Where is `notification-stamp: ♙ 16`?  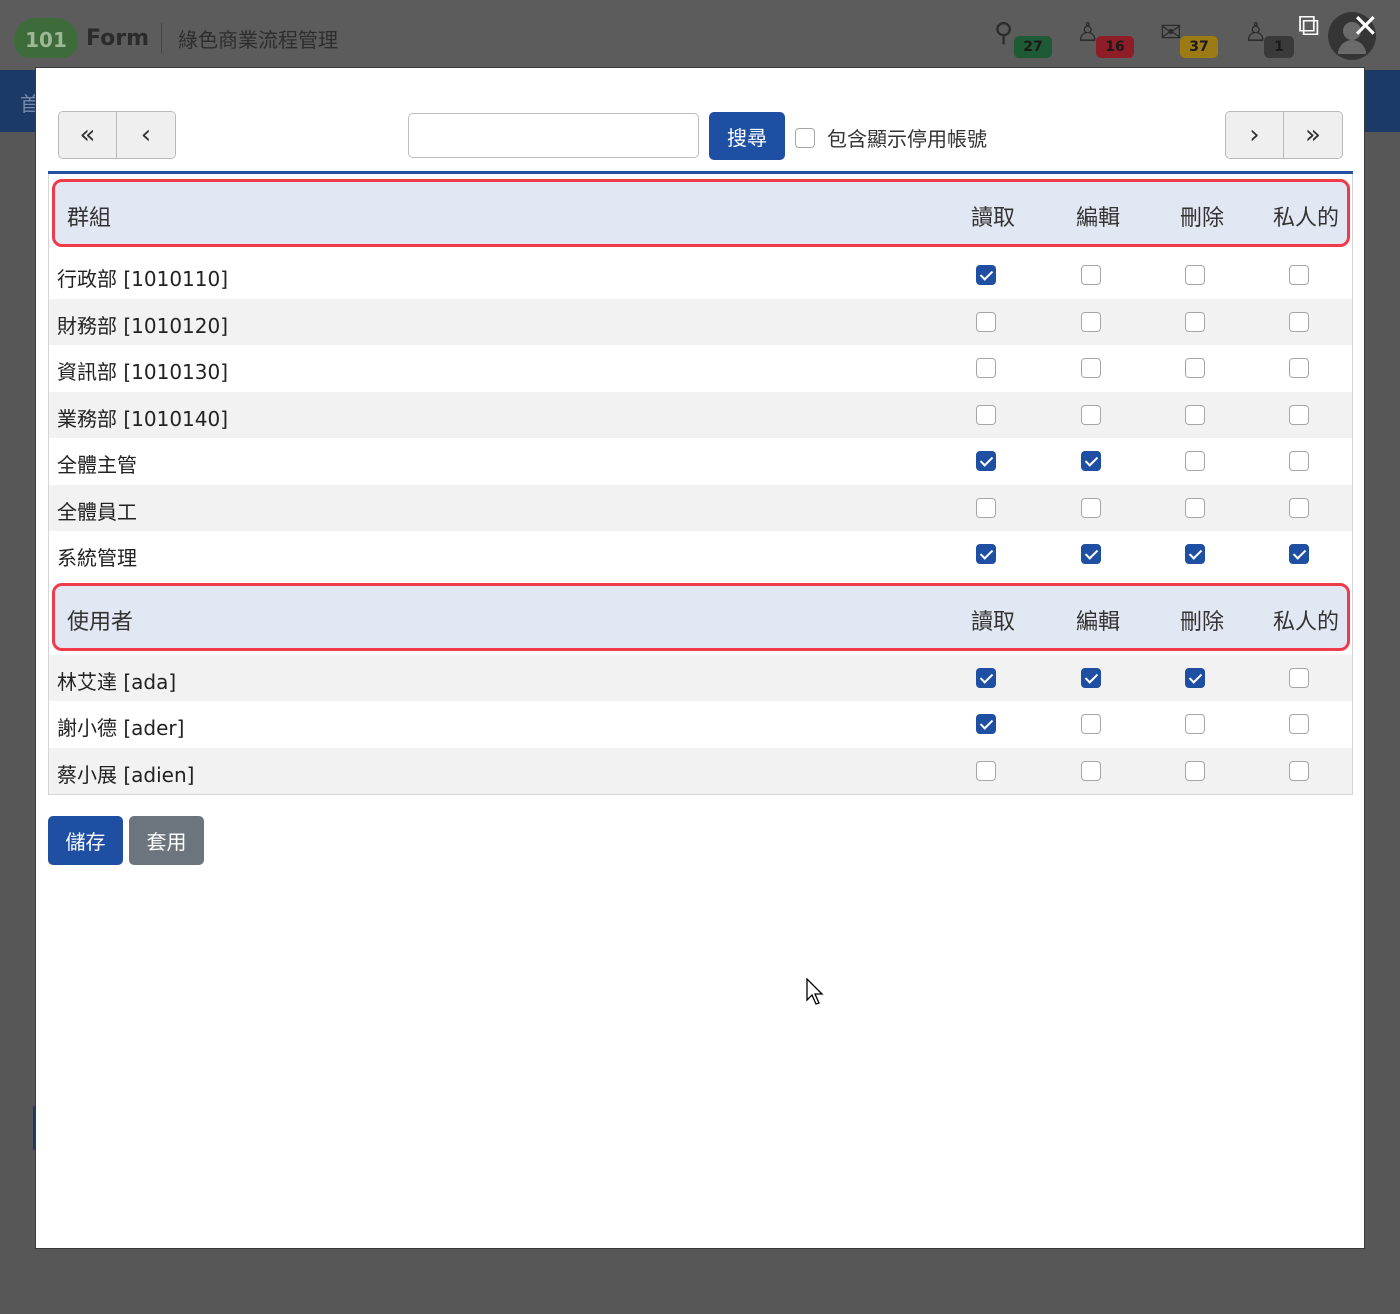
notification-stamp: ♙ 16 is located at coordinates (1106, 38).